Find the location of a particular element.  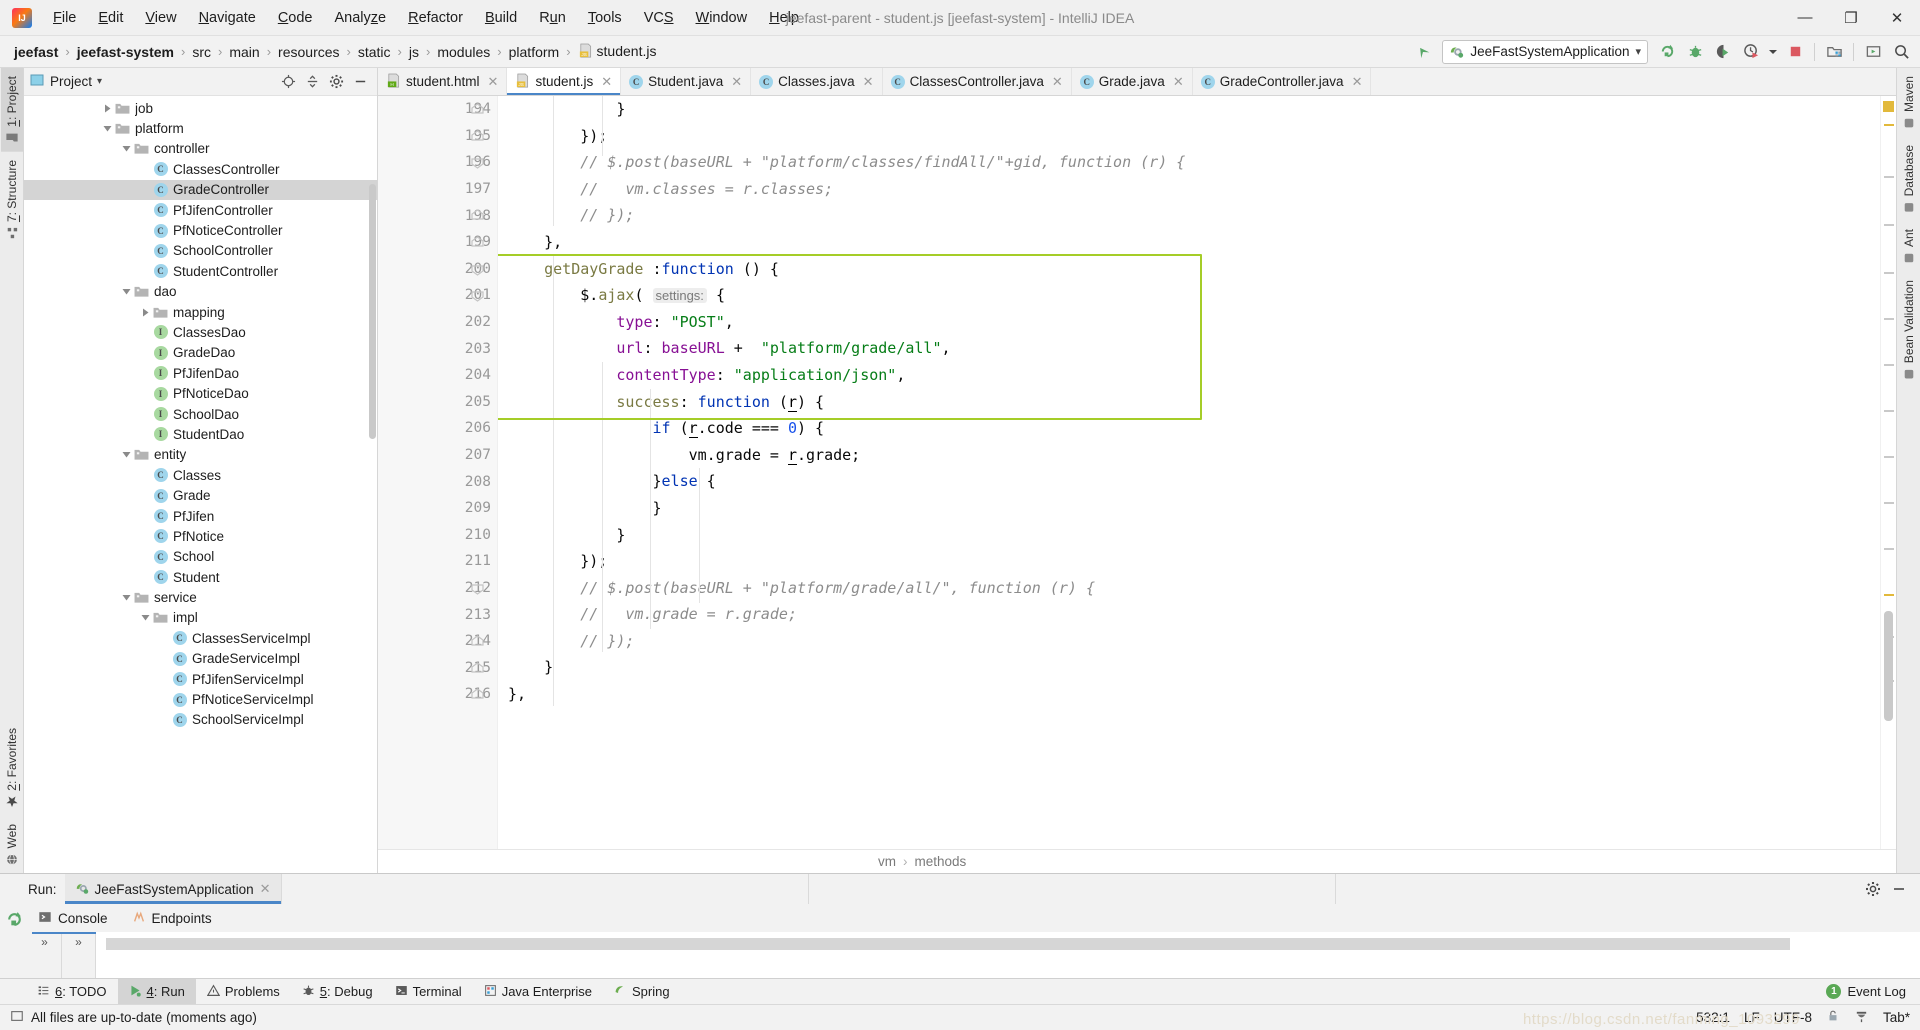

code-line: if (r.code === 0) { is located at coordinates (1189, 428).